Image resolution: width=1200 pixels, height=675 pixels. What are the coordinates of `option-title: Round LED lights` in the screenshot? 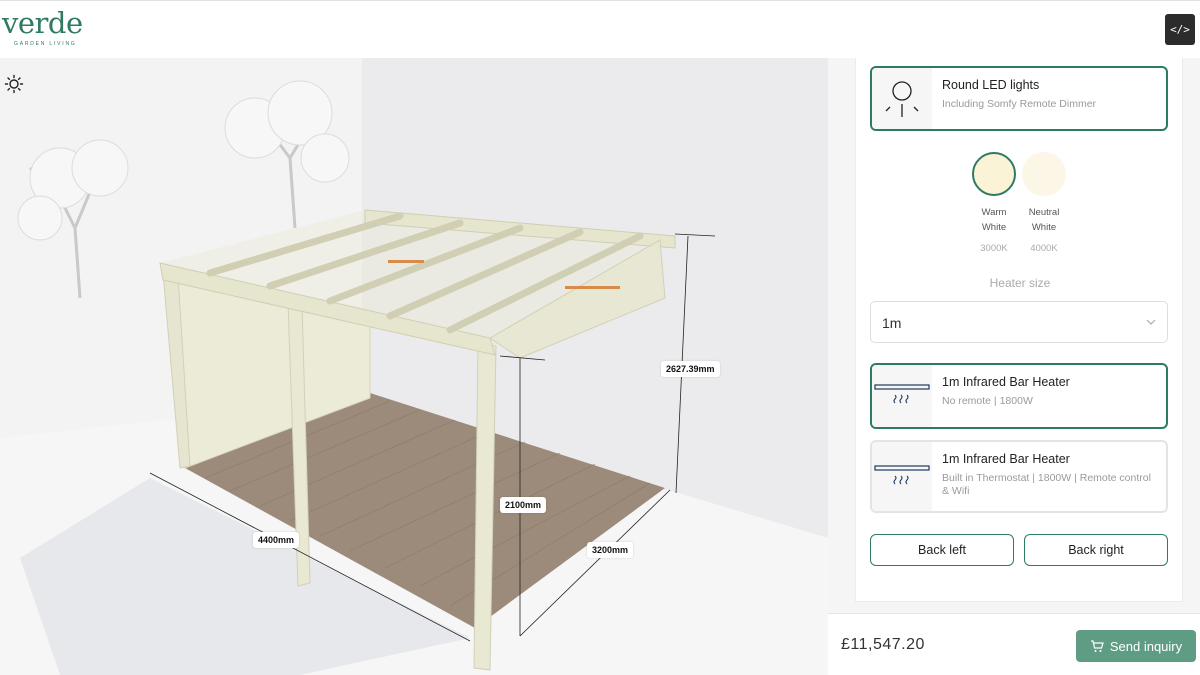 It's located at (991, 85).